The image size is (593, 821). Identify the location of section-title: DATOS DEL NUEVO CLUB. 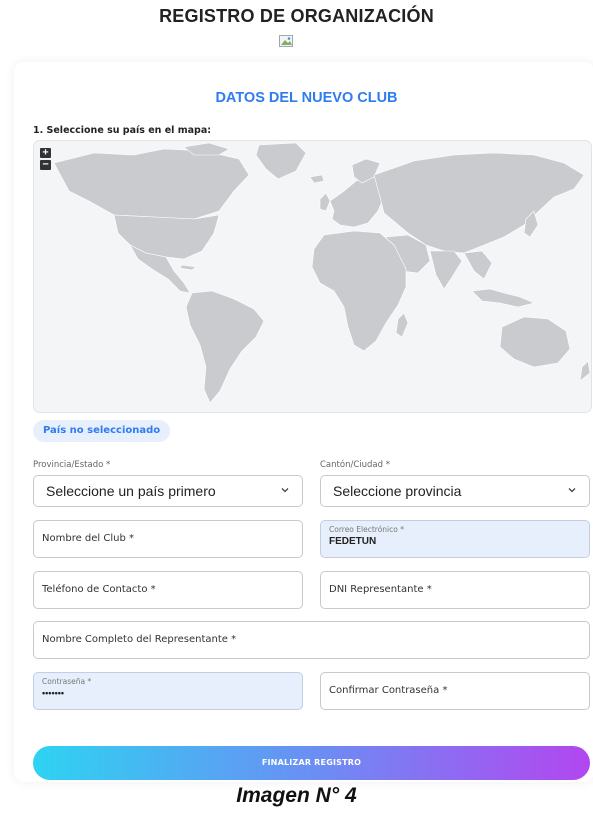
(306, 98).